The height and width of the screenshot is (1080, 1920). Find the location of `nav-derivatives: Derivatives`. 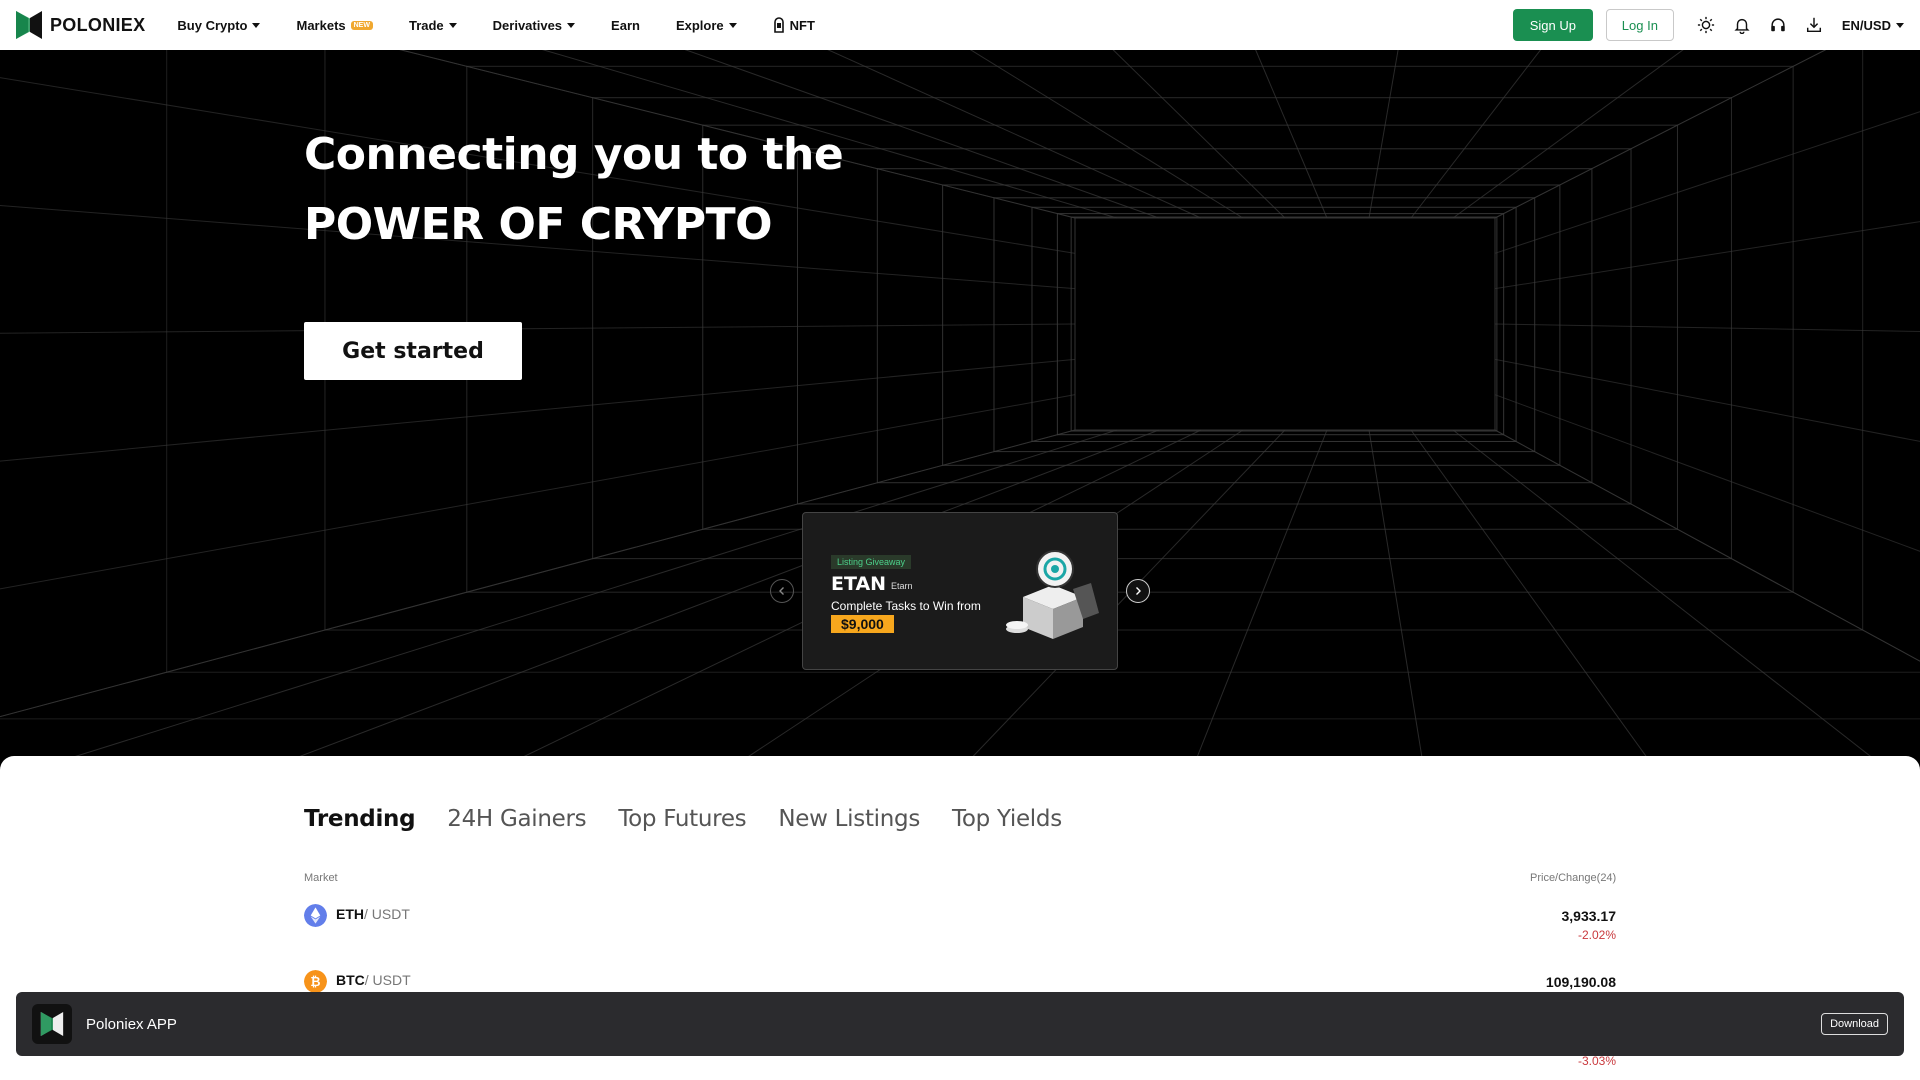

nav-derivatives: Derivatives is located at coordinates (534, 25).